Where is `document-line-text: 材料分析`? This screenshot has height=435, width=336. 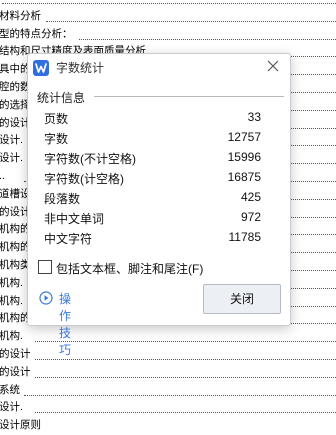 document-line-text: 材料分析 is located at coordinates (20, 15).